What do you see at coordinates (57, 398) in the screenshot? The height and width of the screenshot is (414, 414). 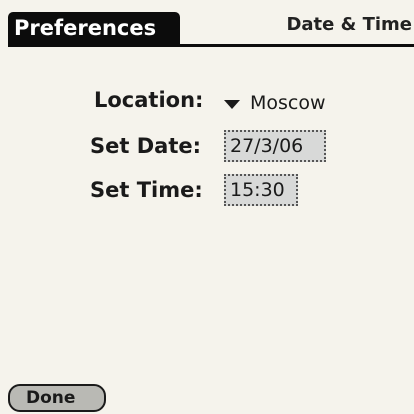 I see `done-button: Done` at bounding box center [57, 398].